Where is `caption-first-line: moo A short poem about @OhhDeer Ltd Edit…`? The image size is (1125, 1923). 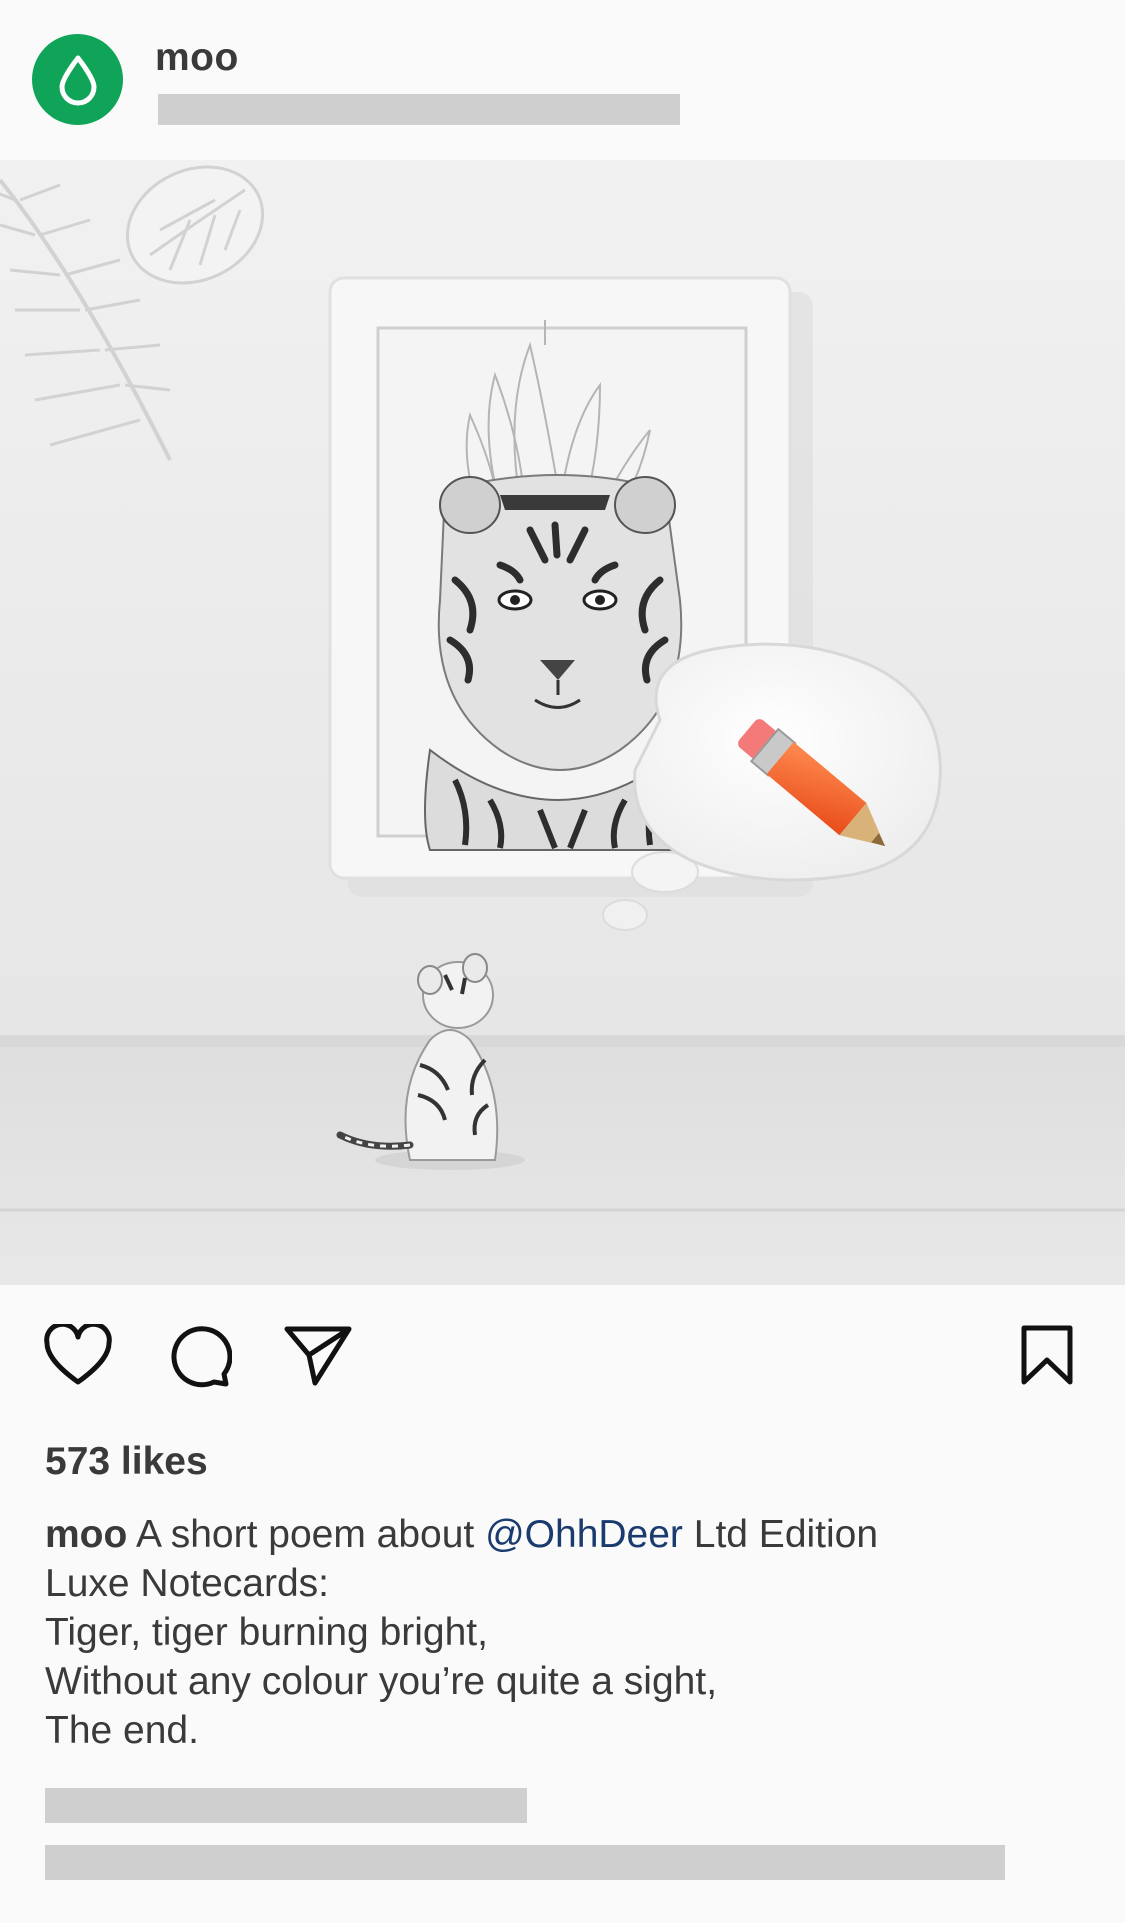
caption-first-line: moo A short poem about @OhhDeer Ltd Edit… is located at coordinates (565, 1534).